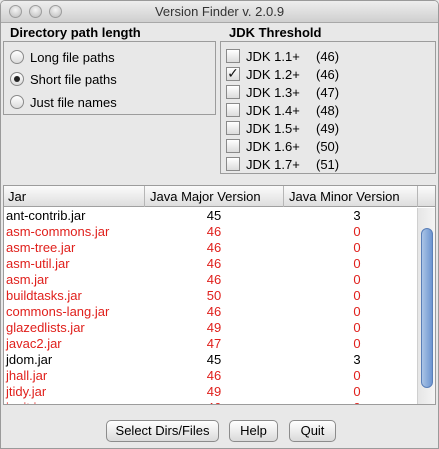 Image resolution: width=439 pixels, height=449 pixels. Describe the element at coordinates (75, 32) in the screenshot. I see `path-panel-title: Directory path length` at that location.